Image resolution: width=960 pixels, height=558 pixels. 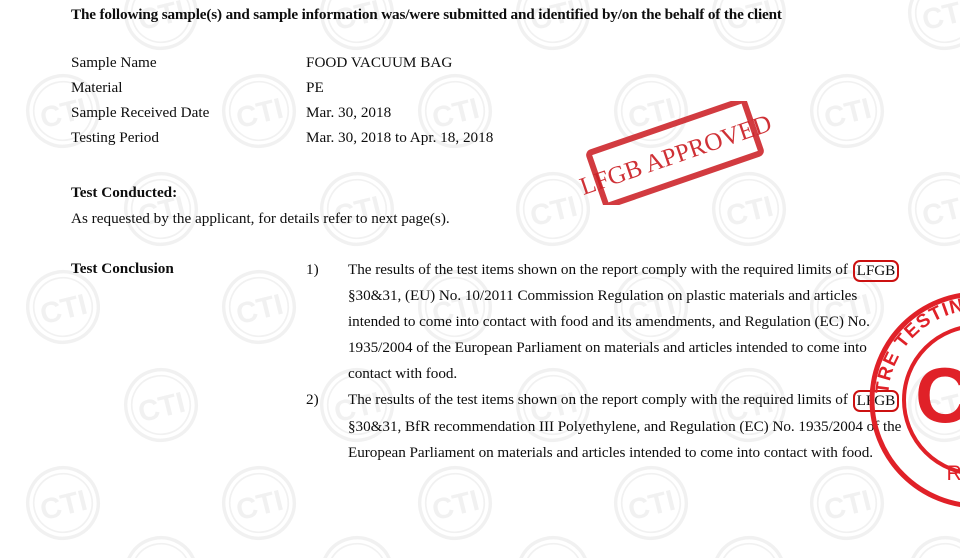 I want to click on sample-info-row: Sample Received Date Mar. 30, 2018, so click(x=381, y=112).